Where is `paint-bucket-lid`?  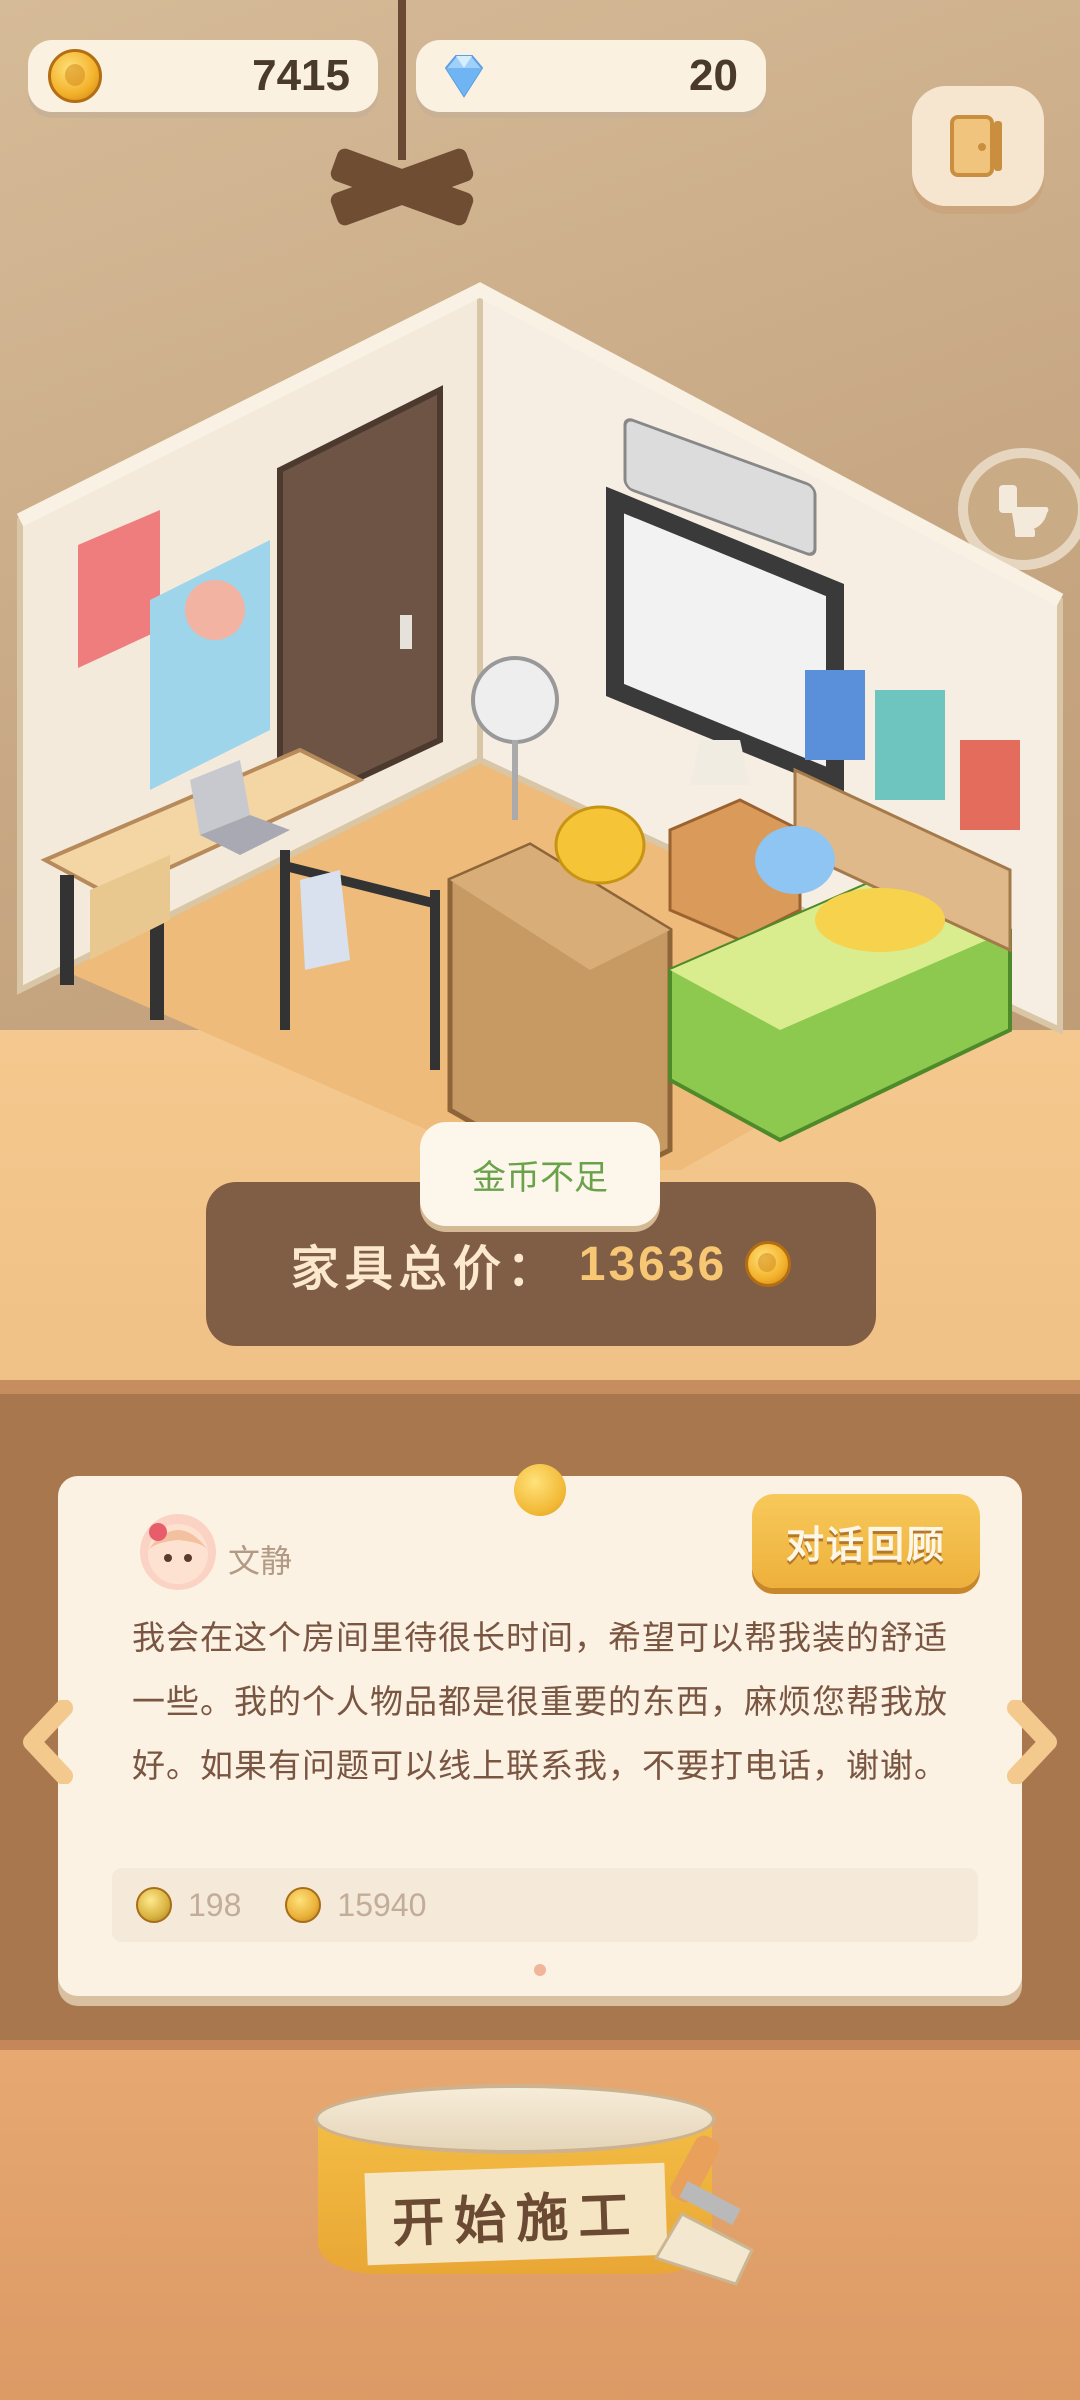 paint-bucket-lid is located at coordinates (515, 2119).